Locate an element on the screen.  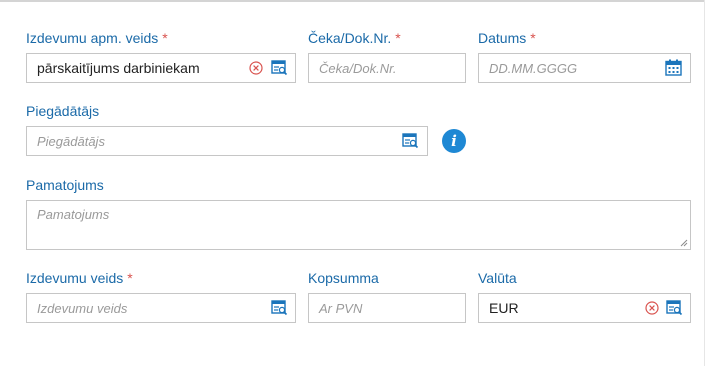
expense-type-label: Izdevumu veids * is located at coordinates (79, 278).